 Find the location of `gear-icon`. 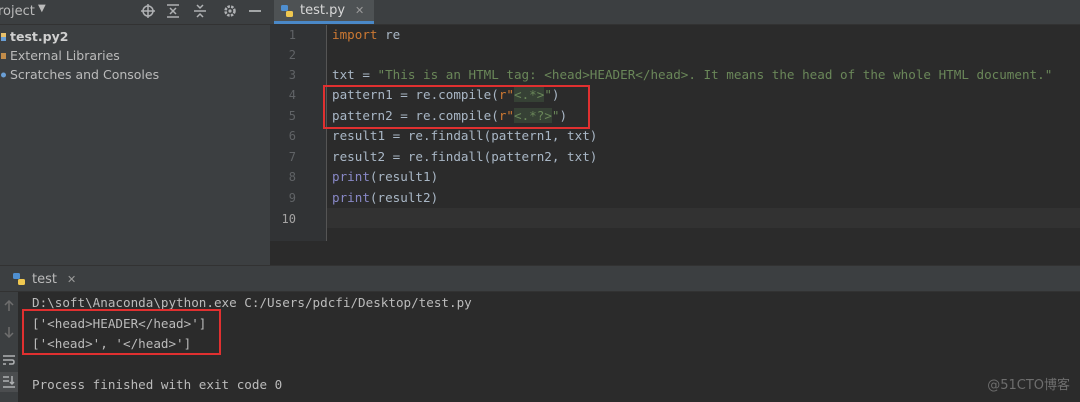

gear-icon is located at coordinates (230, 11).